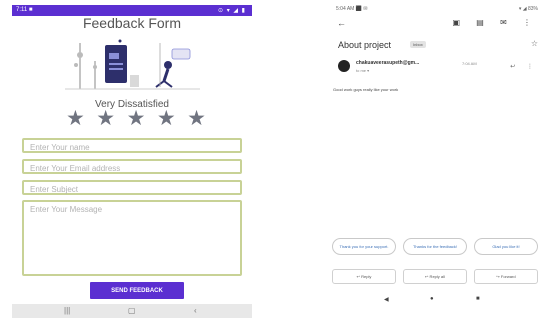 This screenshot has height=320, width=544. Describe the element at coordinates (524, 66) in the screenshot. I see `reply-more-icons: ↩ ⋮` at that location.